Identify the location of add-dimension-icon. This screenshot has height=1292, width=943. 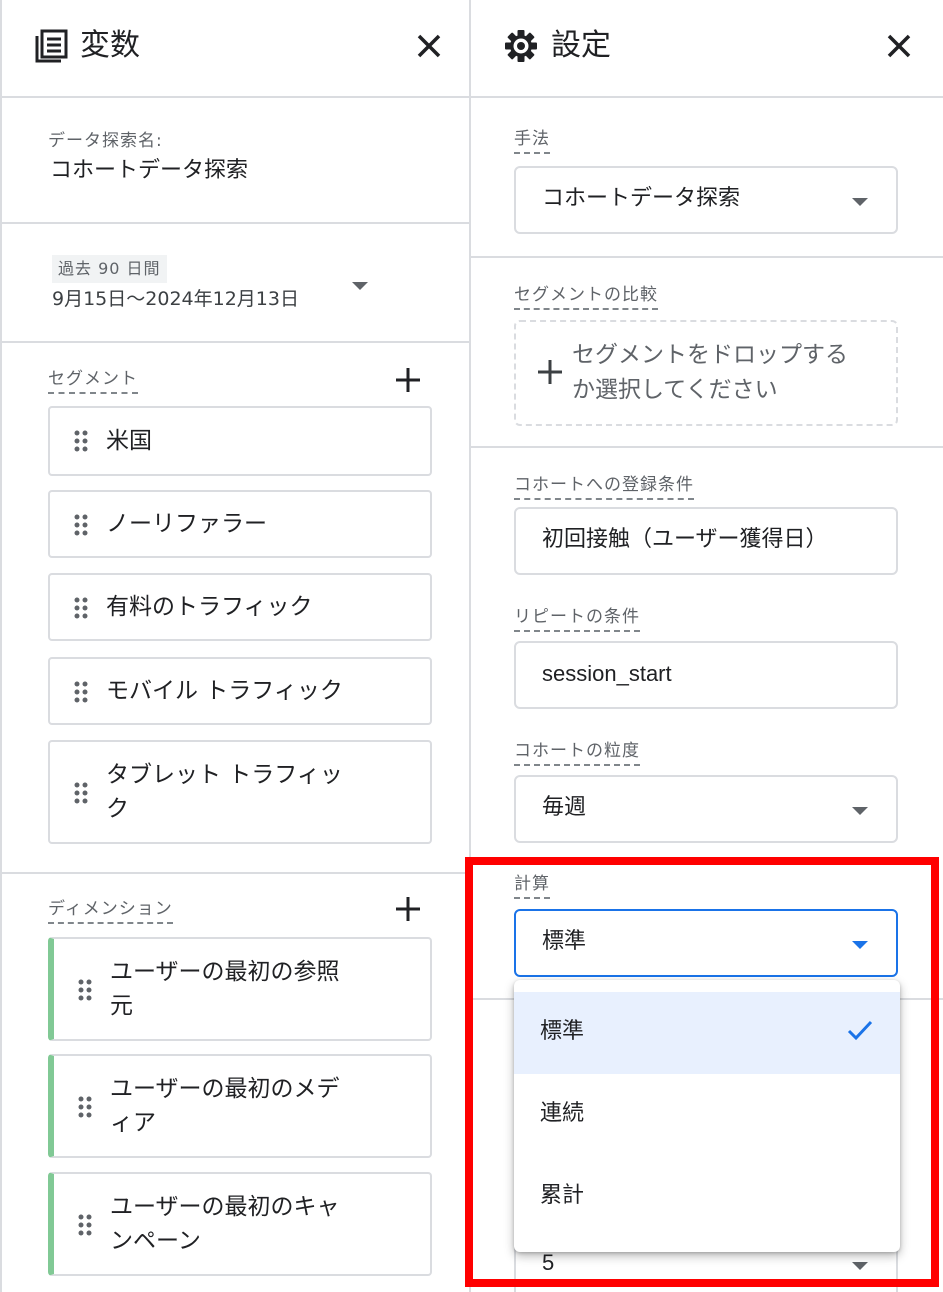
(408, 909).